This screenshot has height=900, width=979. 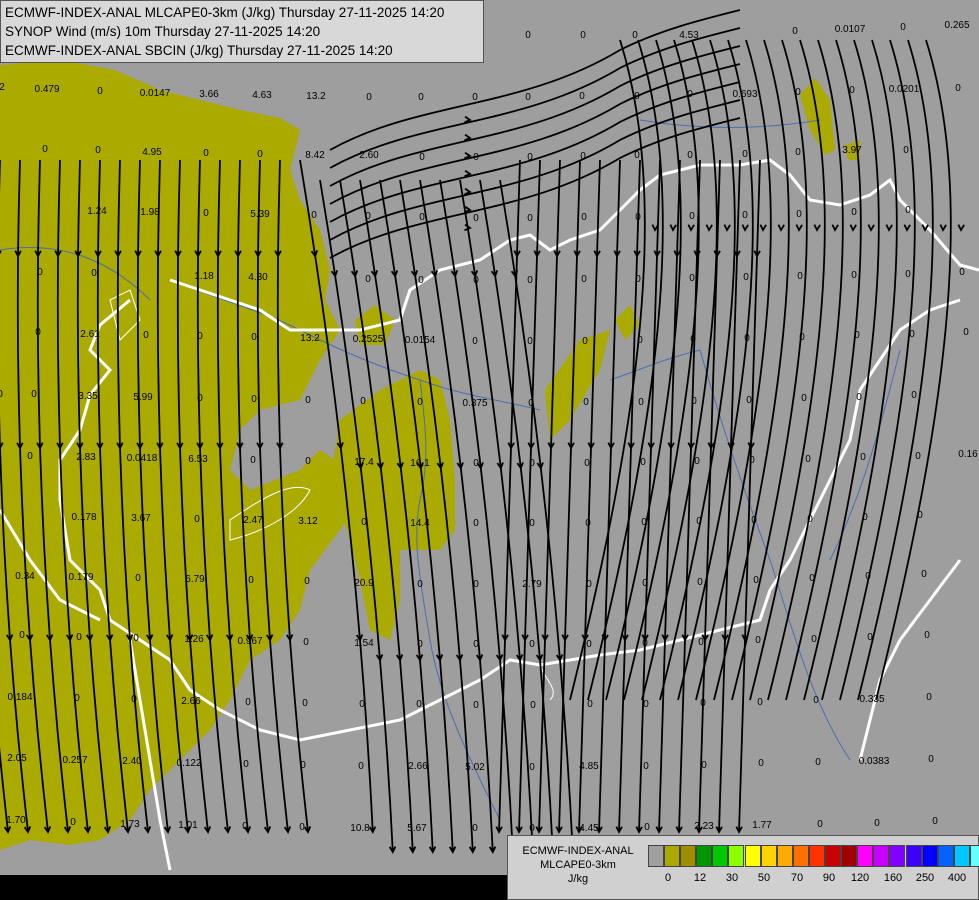 I want to click on sbcin-value: 1.24, so click(x=97, y=211).